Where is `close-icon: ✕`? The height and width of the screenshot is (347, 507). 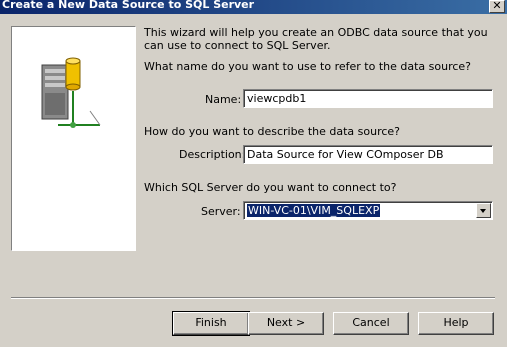
close-icon: ✕ is located at coordinates (497, 6).